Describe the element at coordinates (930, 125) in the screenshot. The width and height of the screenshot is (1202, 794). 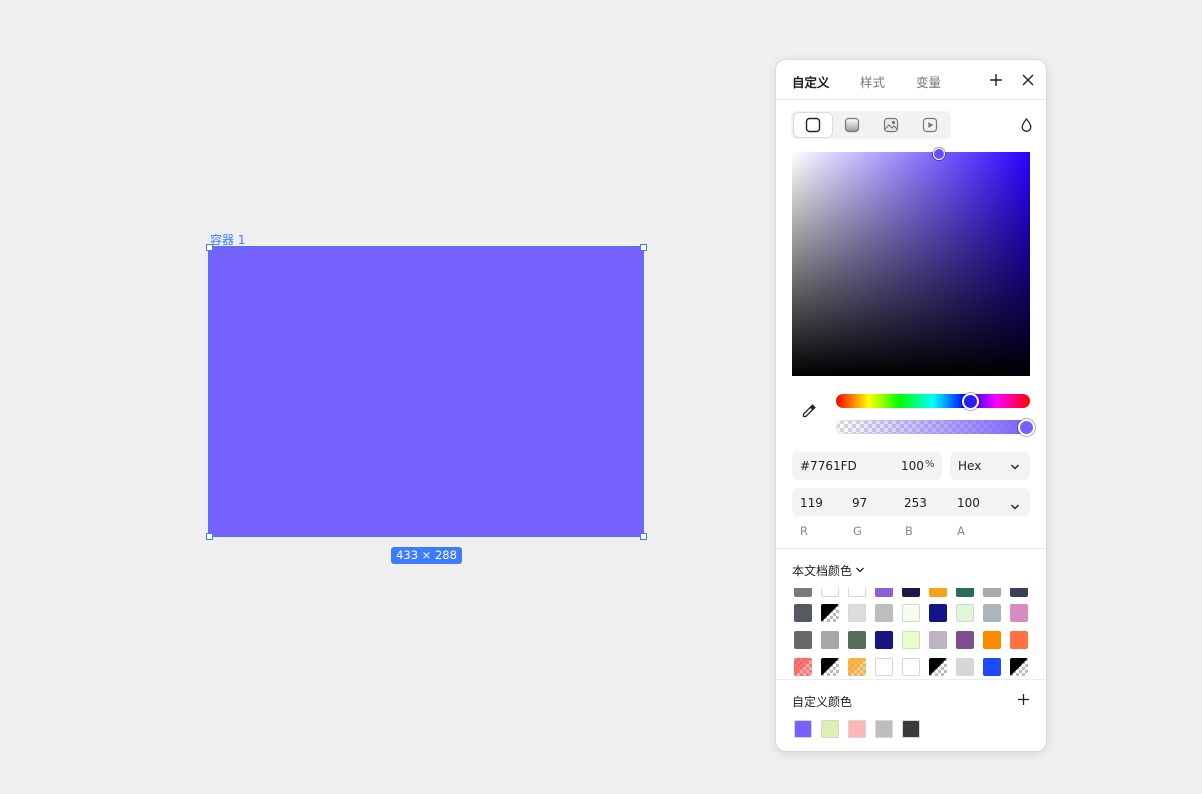
I see `video-fill-icon` at that location.